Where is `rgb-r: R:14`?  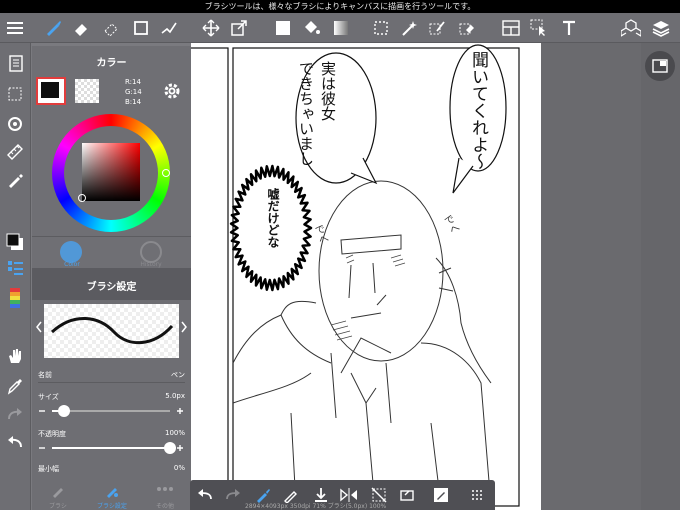
rgb-r: R:14 is located at coordinates (133, 82).